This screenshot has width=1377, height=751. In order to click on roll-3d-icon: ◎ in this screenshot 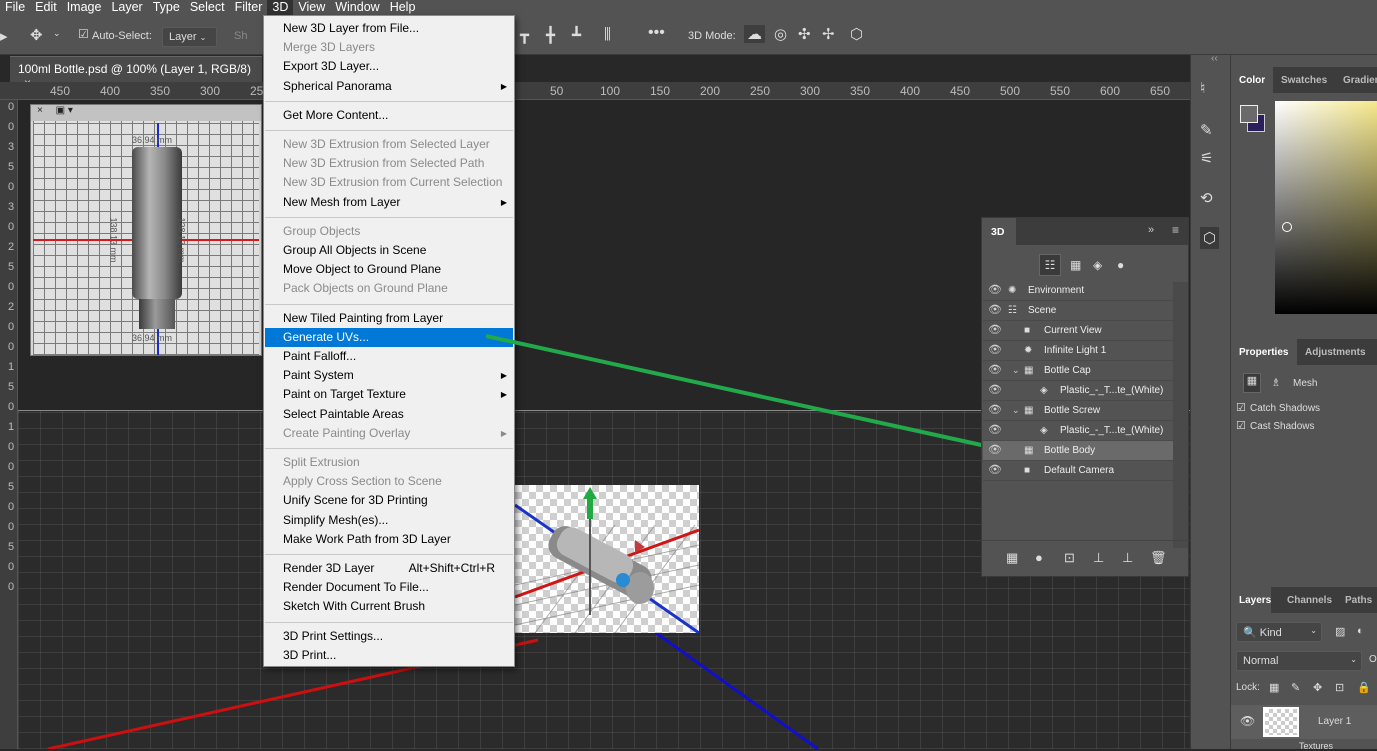, I will do `click(780, 34)`.